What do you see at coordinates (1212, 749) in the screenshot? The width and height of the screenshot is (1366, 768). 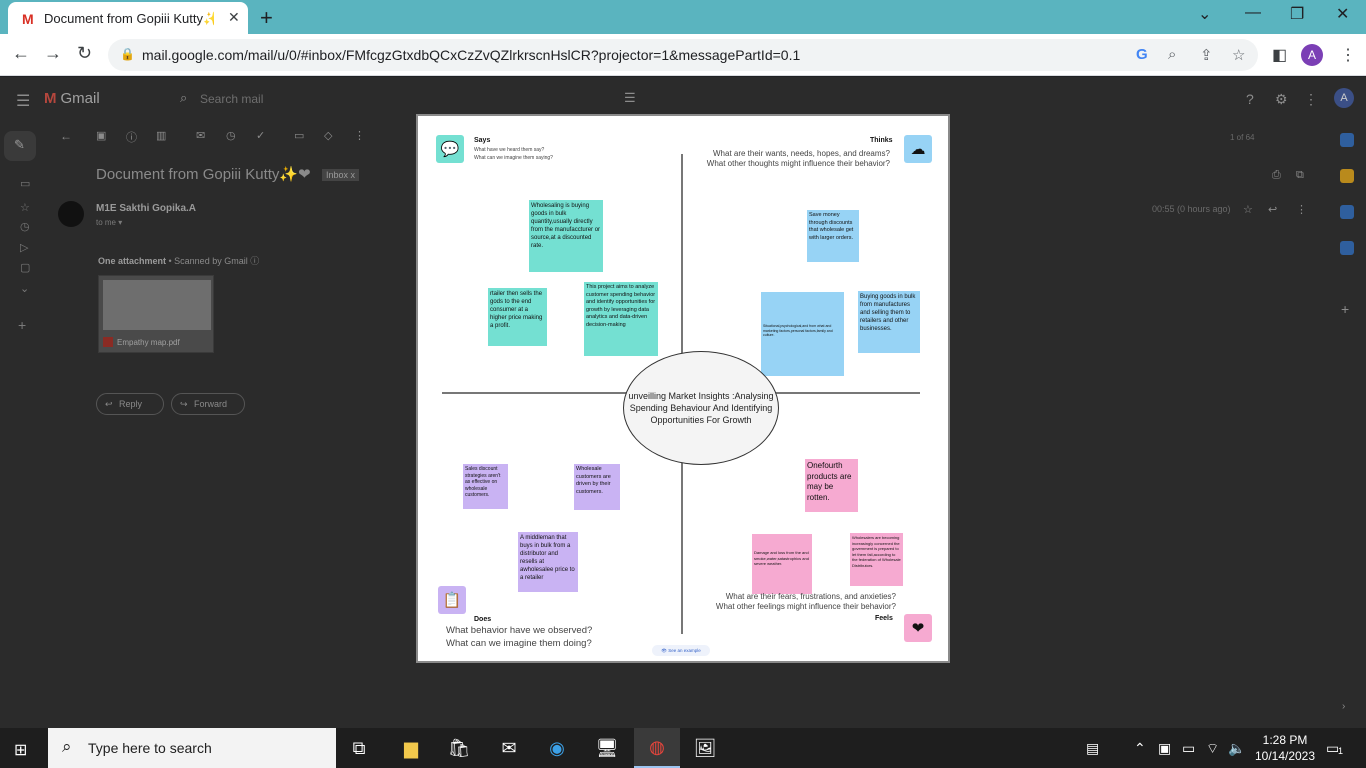 I see `wifi-icon: ⌔` at bounding box center [1212, 749].